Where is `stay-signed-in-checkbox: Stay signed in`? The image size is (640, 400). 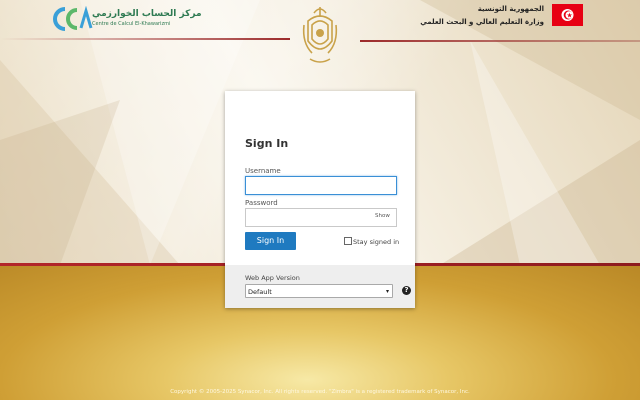
stay-signed-in-checkbox: Stay signed in is located at coordinates (371, 241).